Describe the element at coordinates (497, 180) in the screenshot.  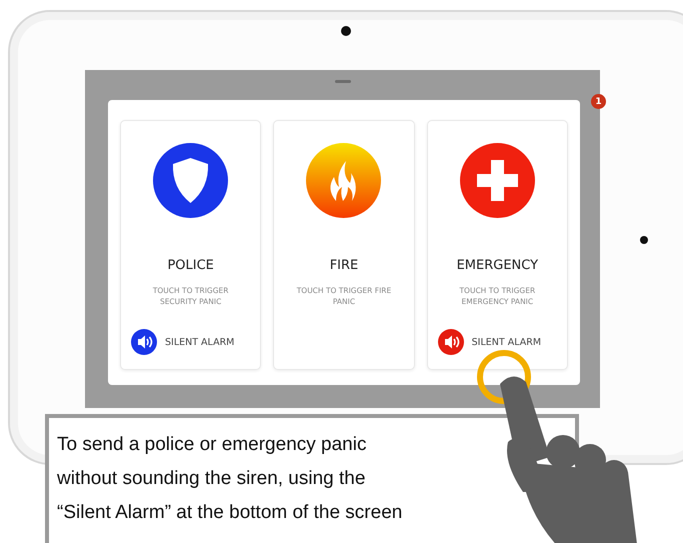
I see `cross-icon` at that location.